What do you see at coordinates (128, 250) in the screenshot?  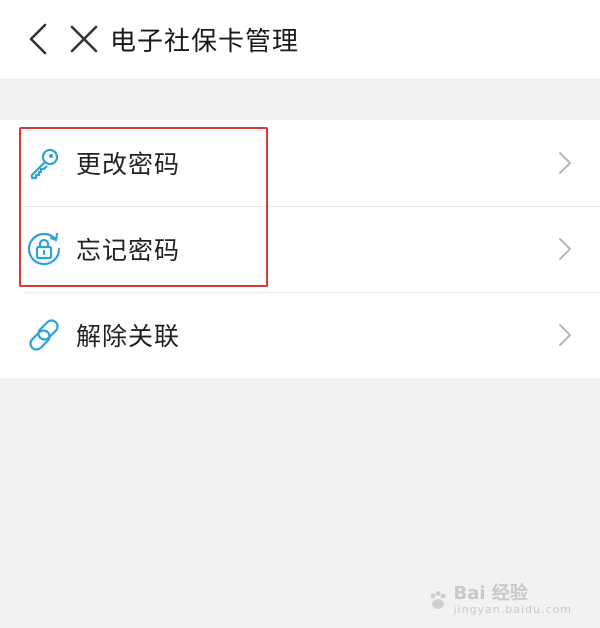 I see `forgot-password-label: 忘记密码` at bounding box center [128, 250].